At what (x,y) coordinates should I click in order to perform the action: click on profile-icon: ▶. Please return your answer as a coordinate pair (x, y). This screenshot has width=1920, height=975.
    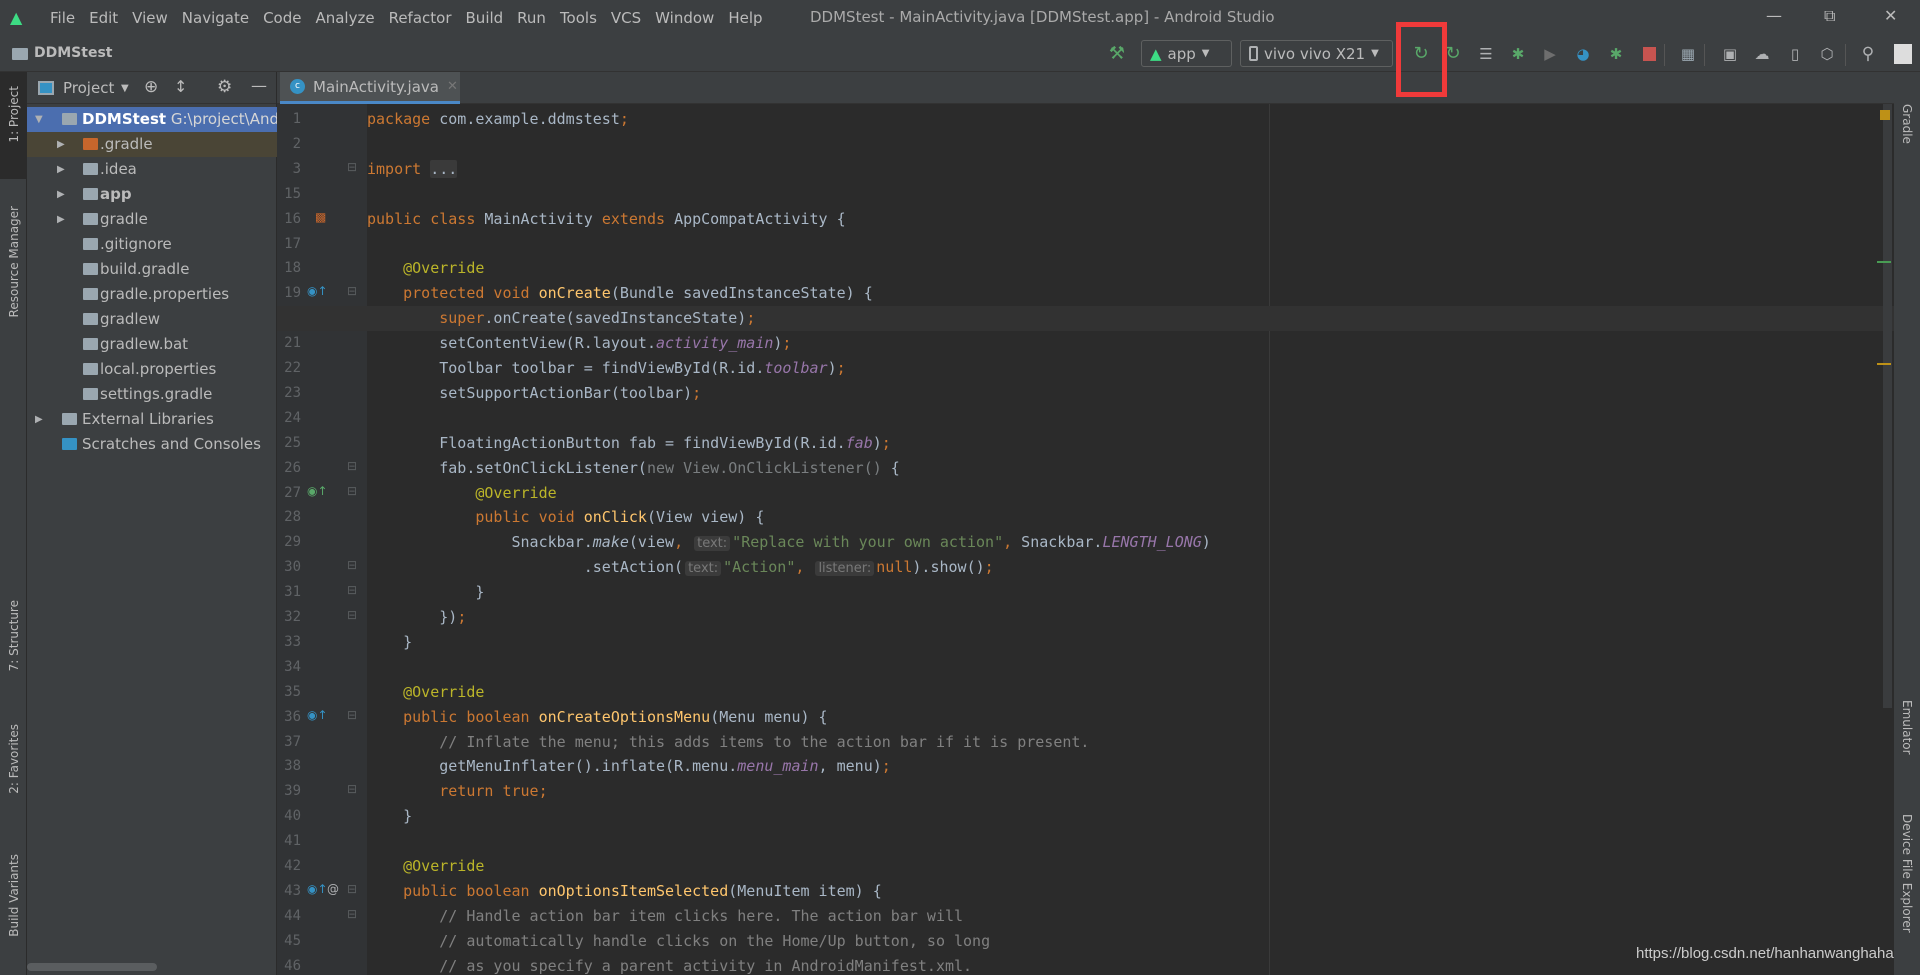
    Looking at the image, I should click on (1550, 54).